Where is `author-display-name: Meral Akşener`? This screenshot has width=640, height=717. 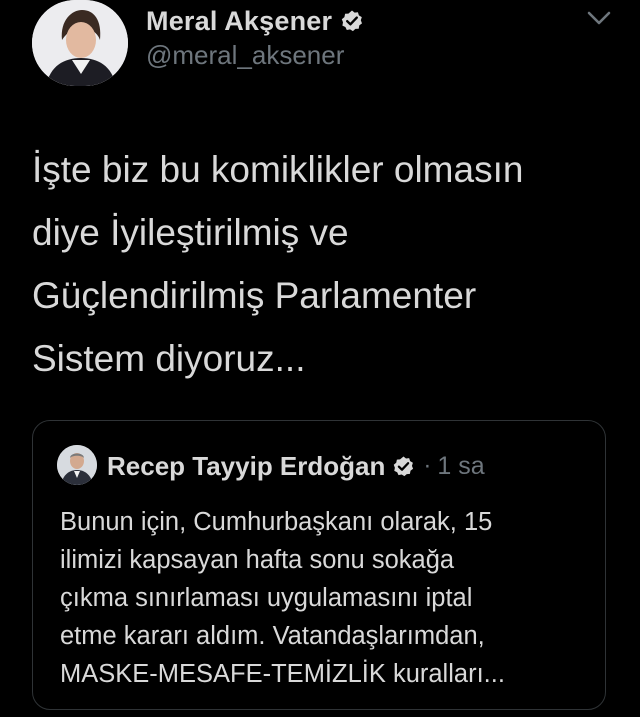 author-display-name: Meral Akşener is located at coordinates (239, 21).